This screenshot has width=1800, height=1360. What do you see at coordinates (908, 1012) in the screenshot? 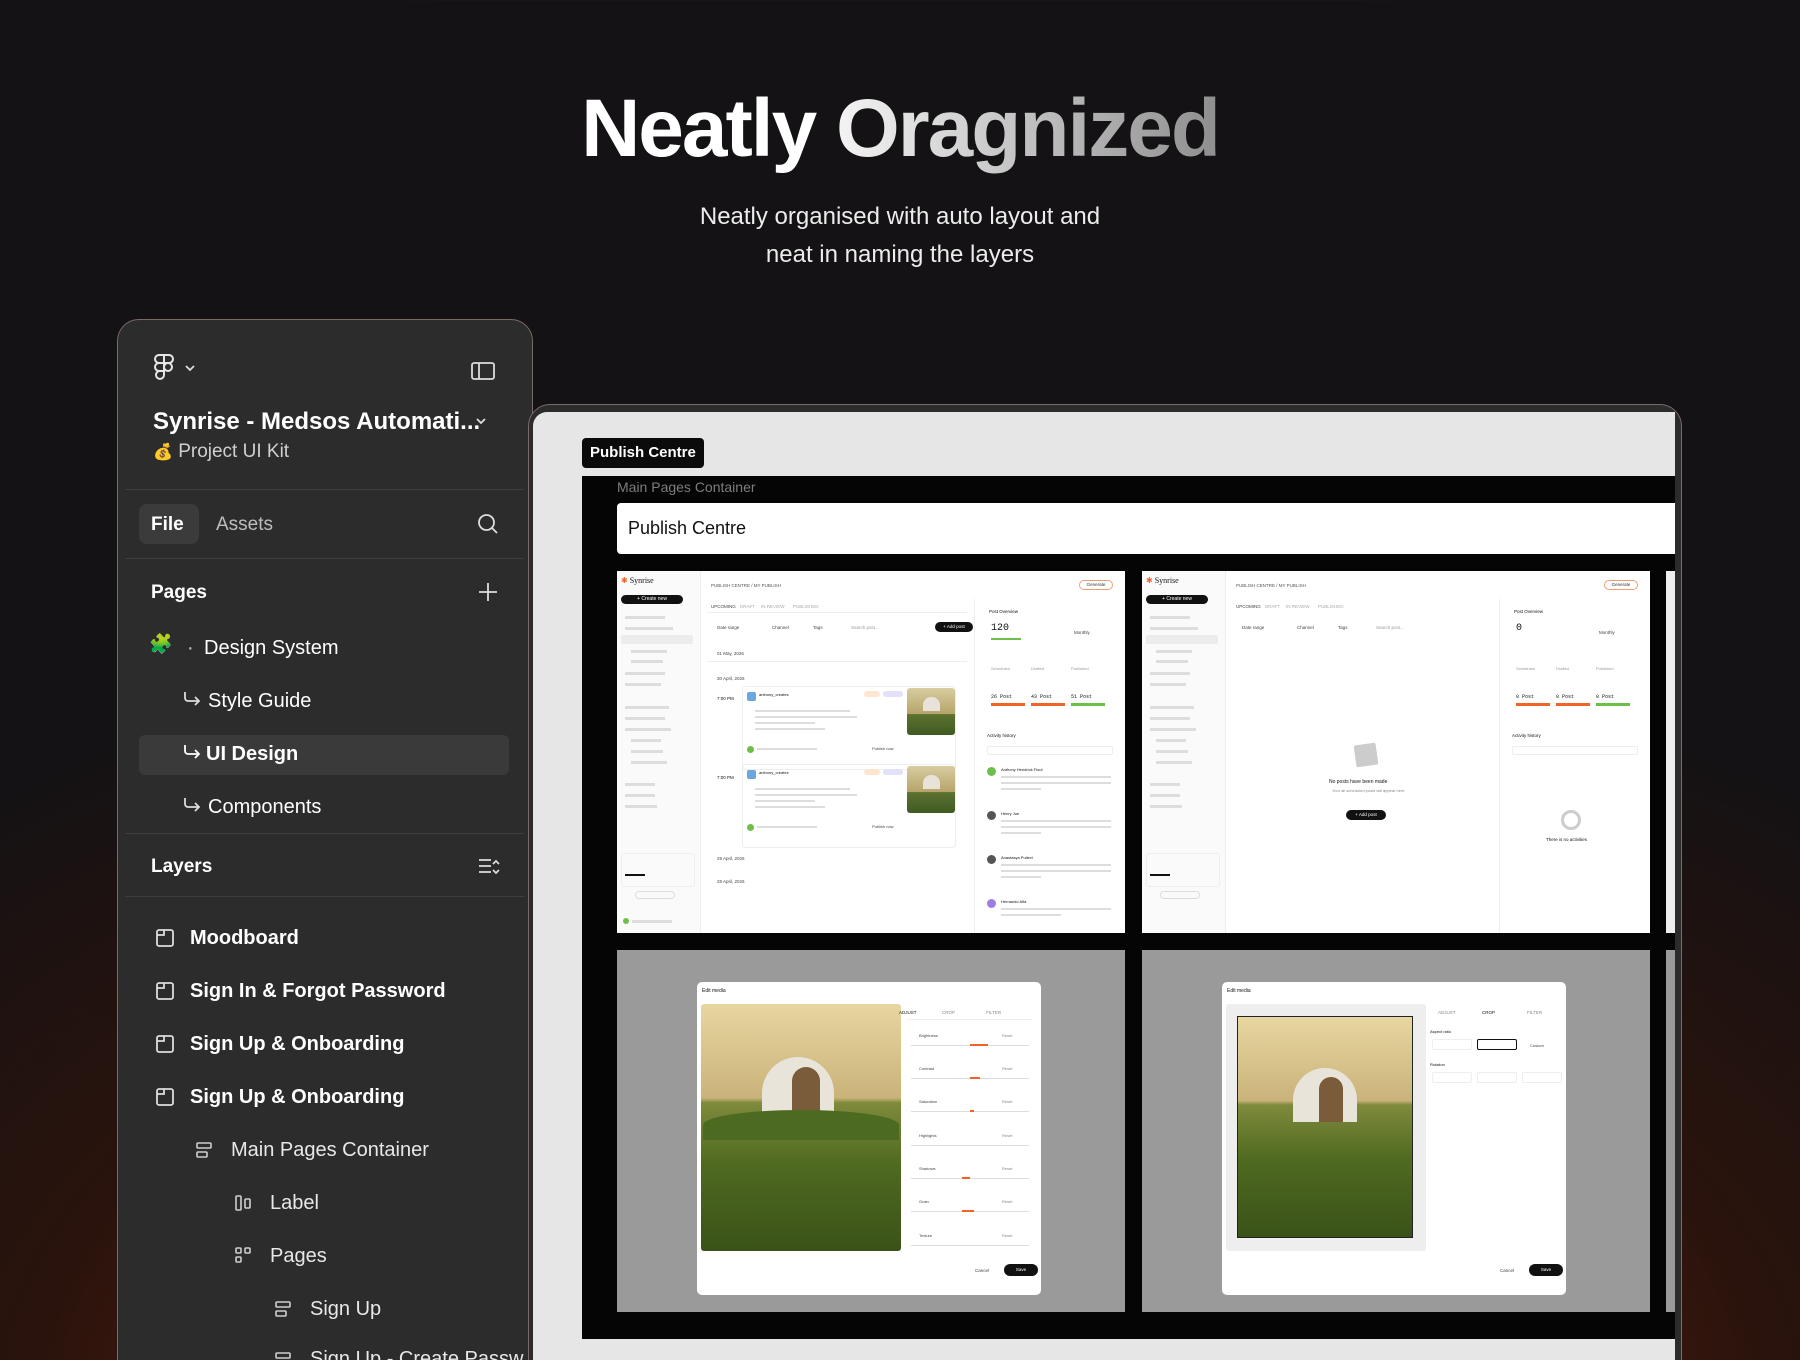
I see `modal-tab-adjust: ADJUST` at bounding box center [908, 1012].